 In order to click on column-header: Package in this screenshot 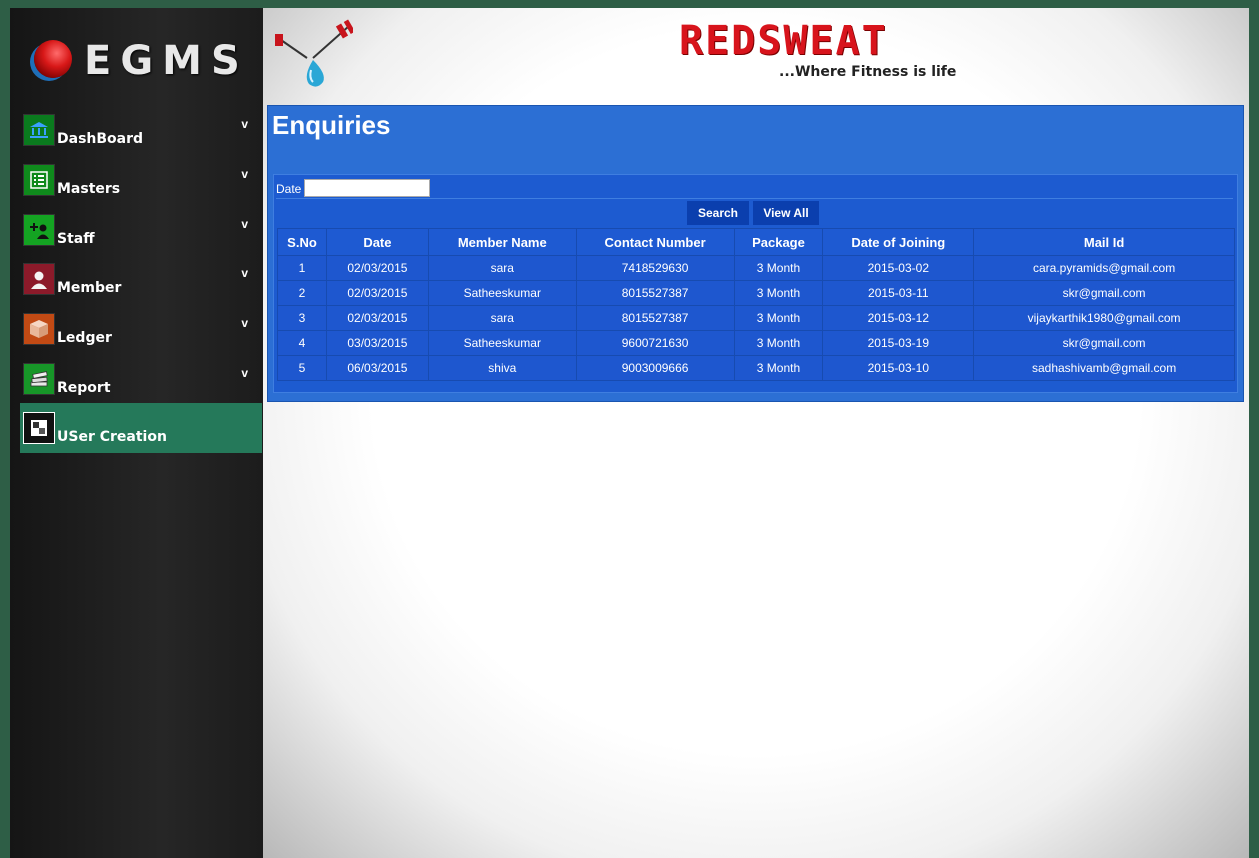, I will do `click(778, 242)`.